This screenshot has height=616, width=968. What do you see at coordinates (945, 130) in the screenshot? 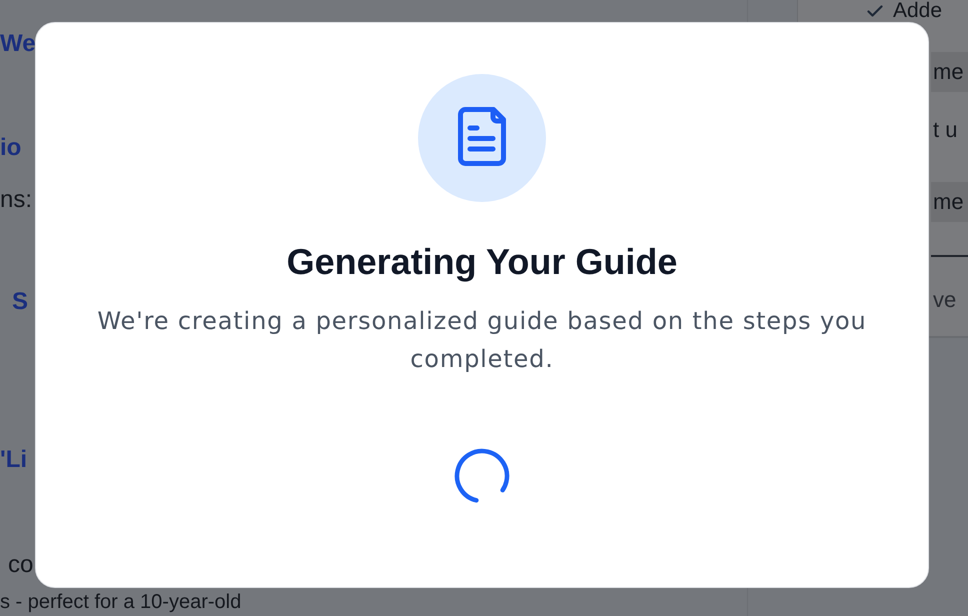
I see `item-text: t u` at bounding box center [945, 130].